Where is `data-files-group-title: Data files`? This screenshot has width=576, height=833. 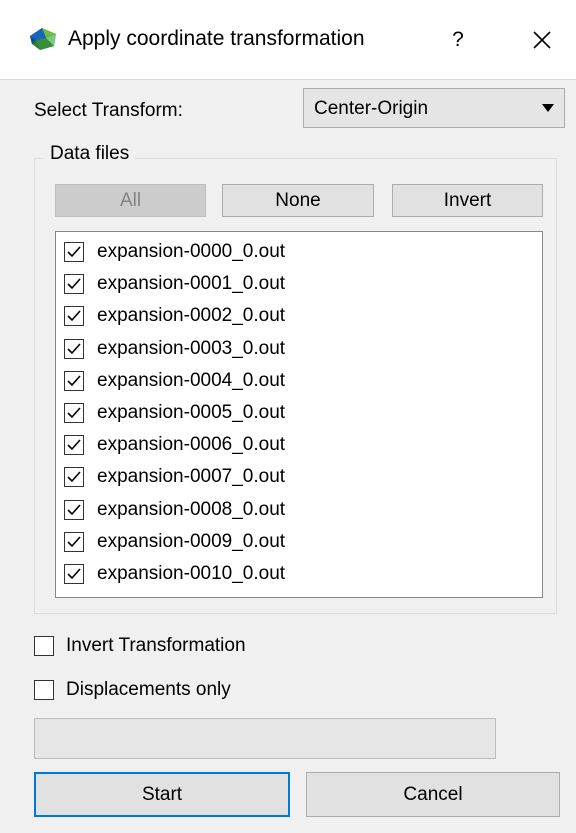 data-files-group-title: Data files is located at coordinates (90, 154).